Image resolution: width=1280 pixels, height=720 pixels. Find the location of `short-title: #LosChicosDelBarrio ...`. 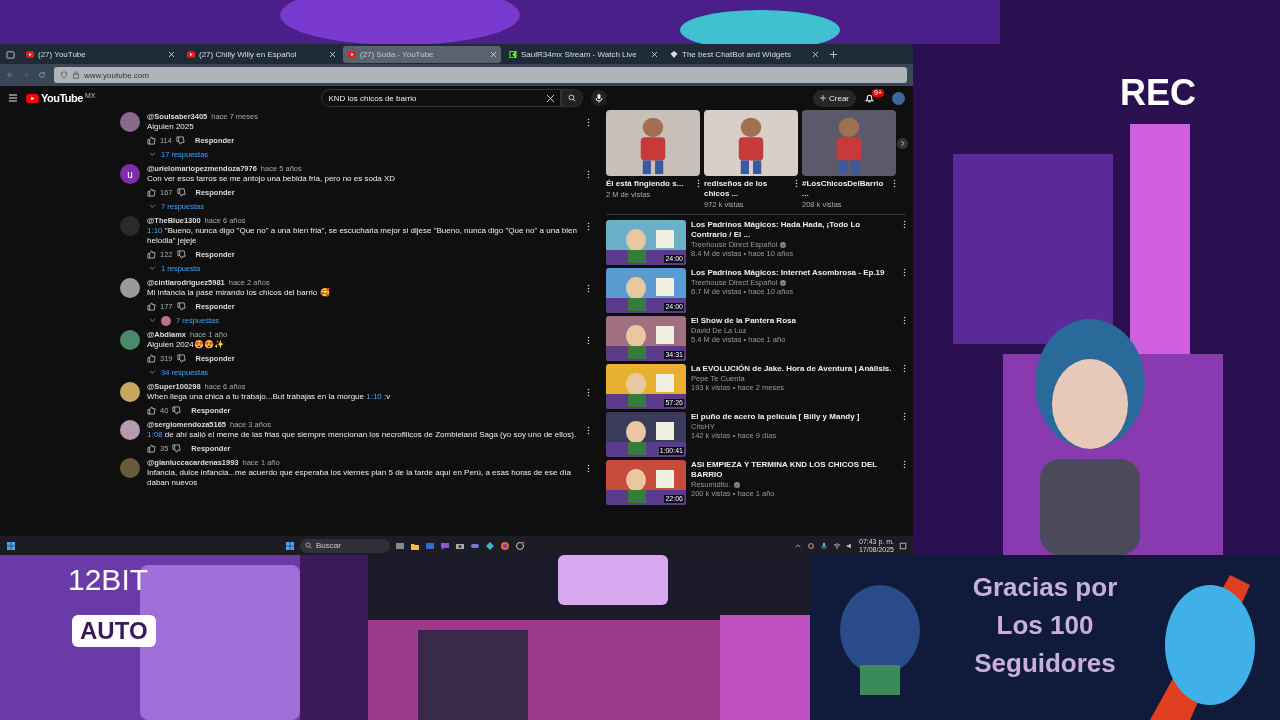

short-title: #LosChicosDelBarrio ... is located at coordinates (846, 189).